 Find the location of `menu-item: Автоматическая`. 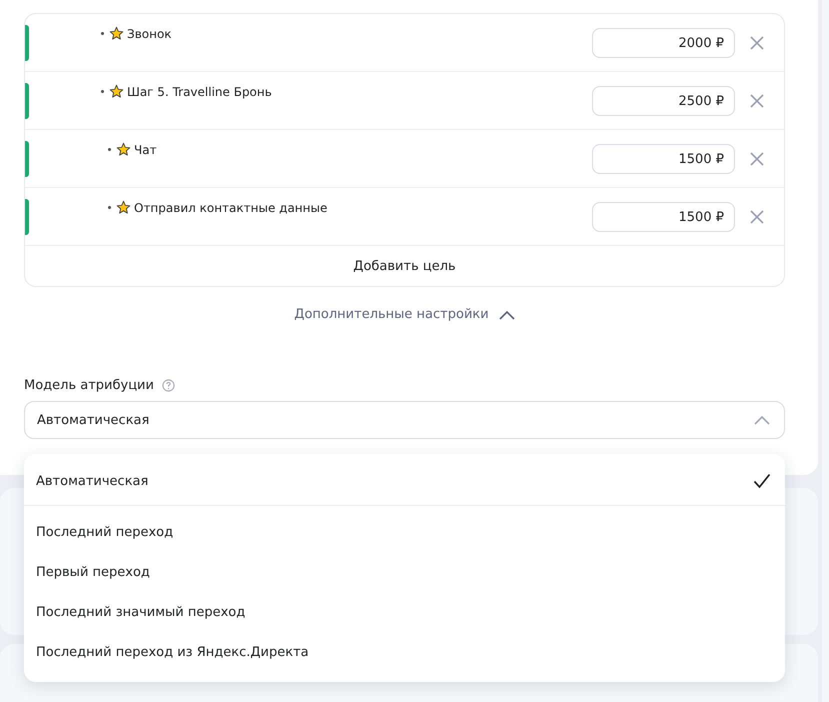

menu-item: Автоматическая is located at coordinates (404, 481).